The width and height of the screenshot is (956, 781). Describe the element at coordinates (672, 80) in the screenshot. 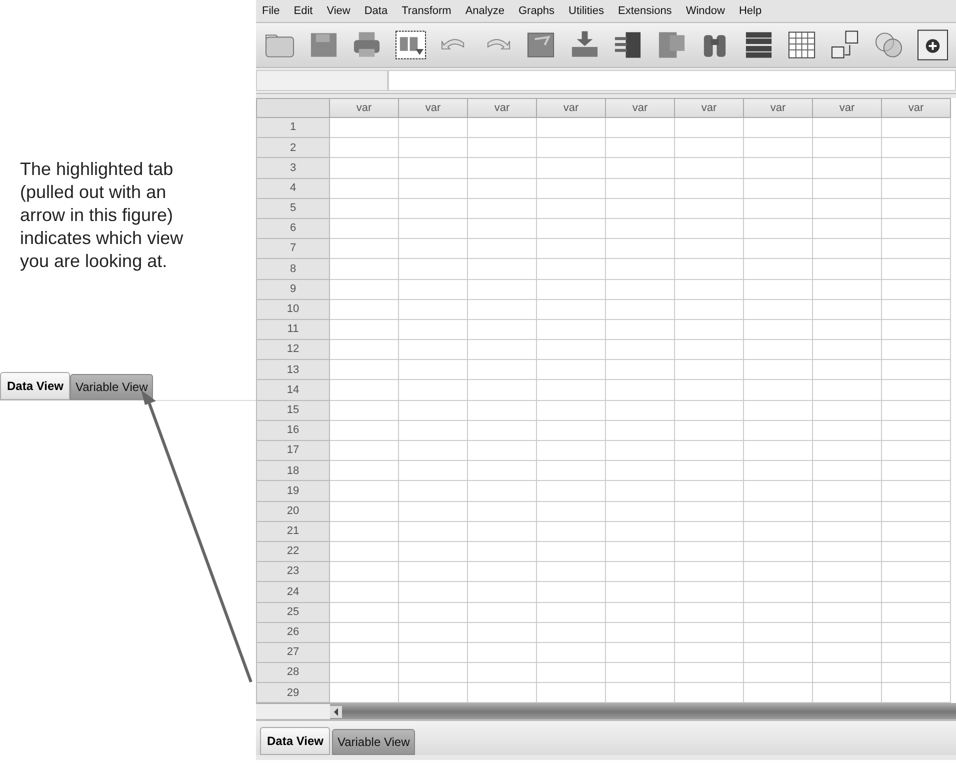

I see `cell-value-field` at that location.